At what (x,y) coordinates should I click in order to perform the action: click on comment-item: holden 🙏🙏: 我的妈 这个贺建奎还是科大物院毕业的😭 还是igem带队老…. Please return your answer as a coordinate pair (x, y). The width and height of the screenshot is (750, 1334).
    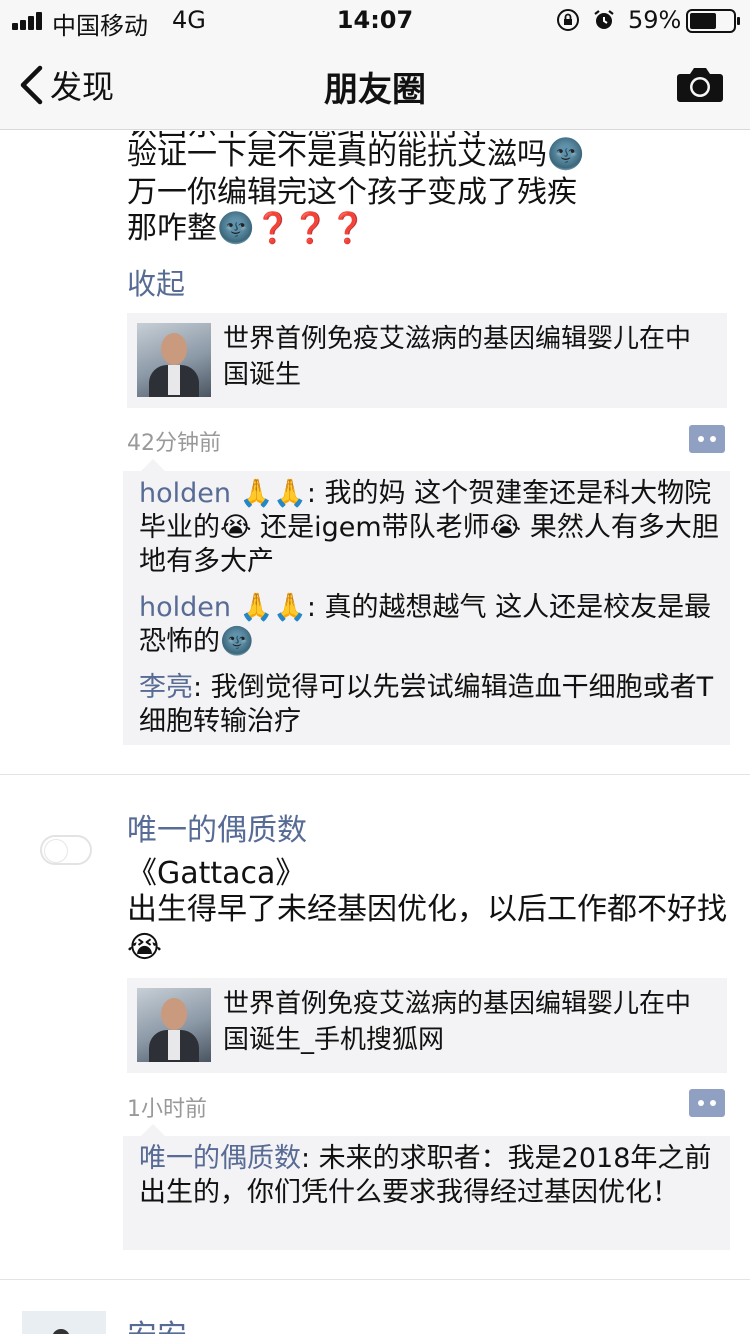
    Looking at the image, I should click on (431, 528).